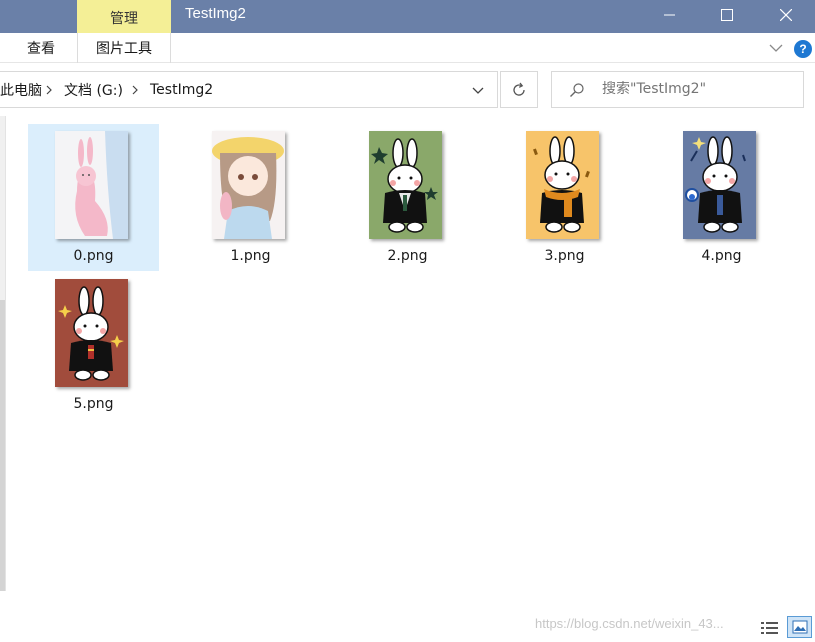 The image size is (815, 642). What do you see at coordinates (407, 16) in the screenshot?
I see `title-bar: 管理 TestImg2` at bounding box center [407, 16].